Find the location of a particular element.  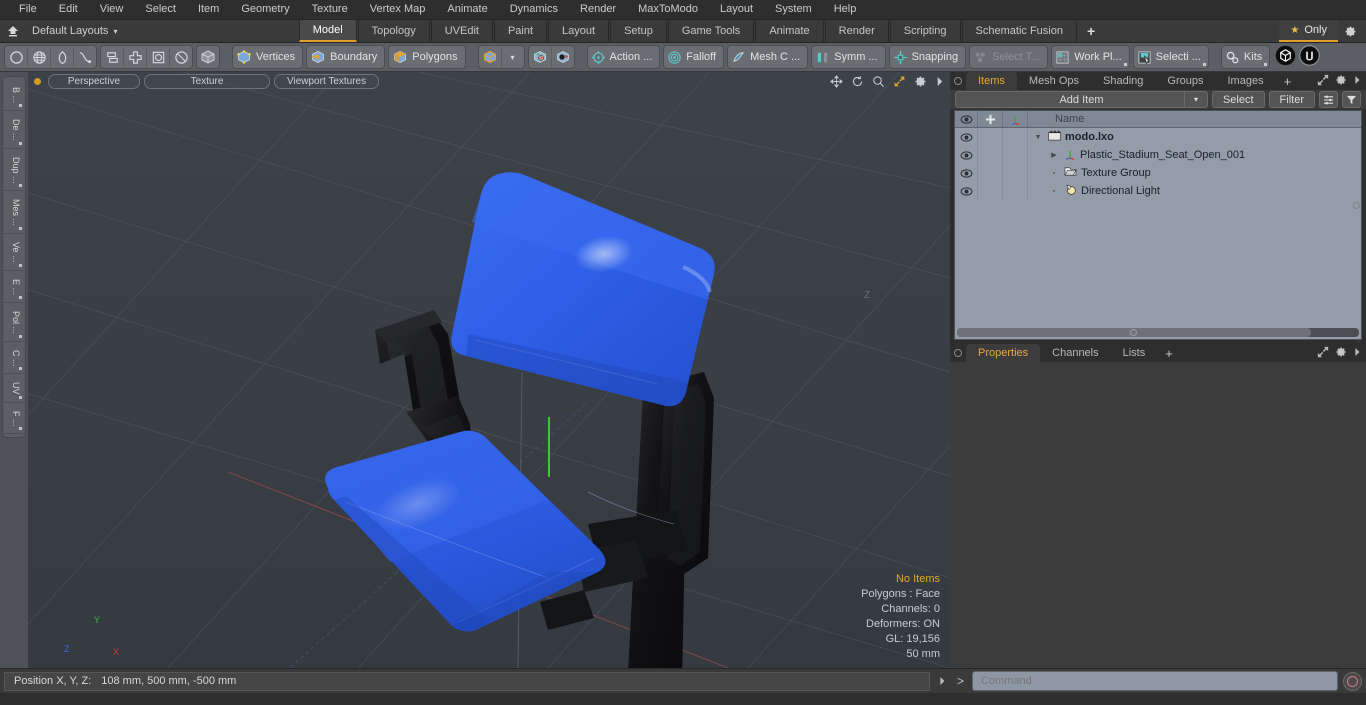

selection-mode-vertices: Vertices is located at coordinates (268, 57).